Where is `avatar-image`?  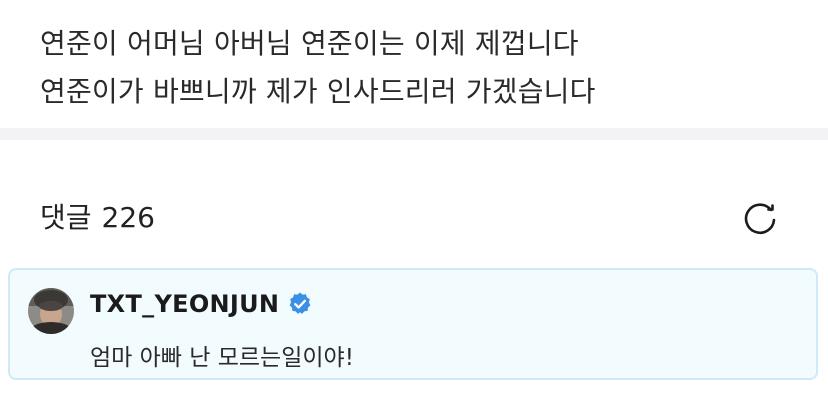
avatar-image is located at coordinates (51, 311).